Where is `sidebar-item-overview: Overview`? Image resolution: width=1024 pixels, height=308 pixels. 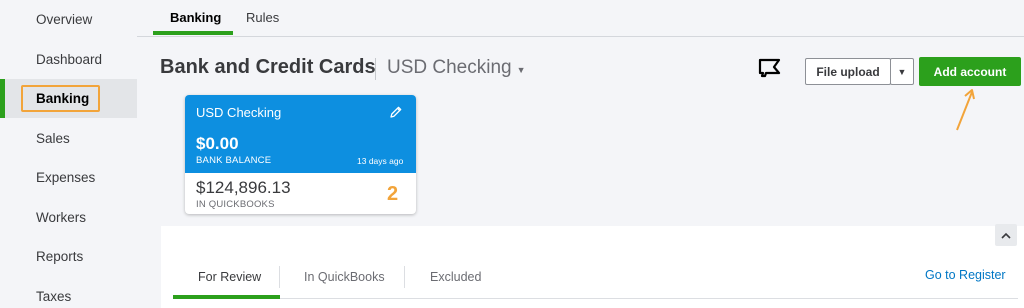 sidebar-item-overview: Overview is located at coordinates (68, 19).